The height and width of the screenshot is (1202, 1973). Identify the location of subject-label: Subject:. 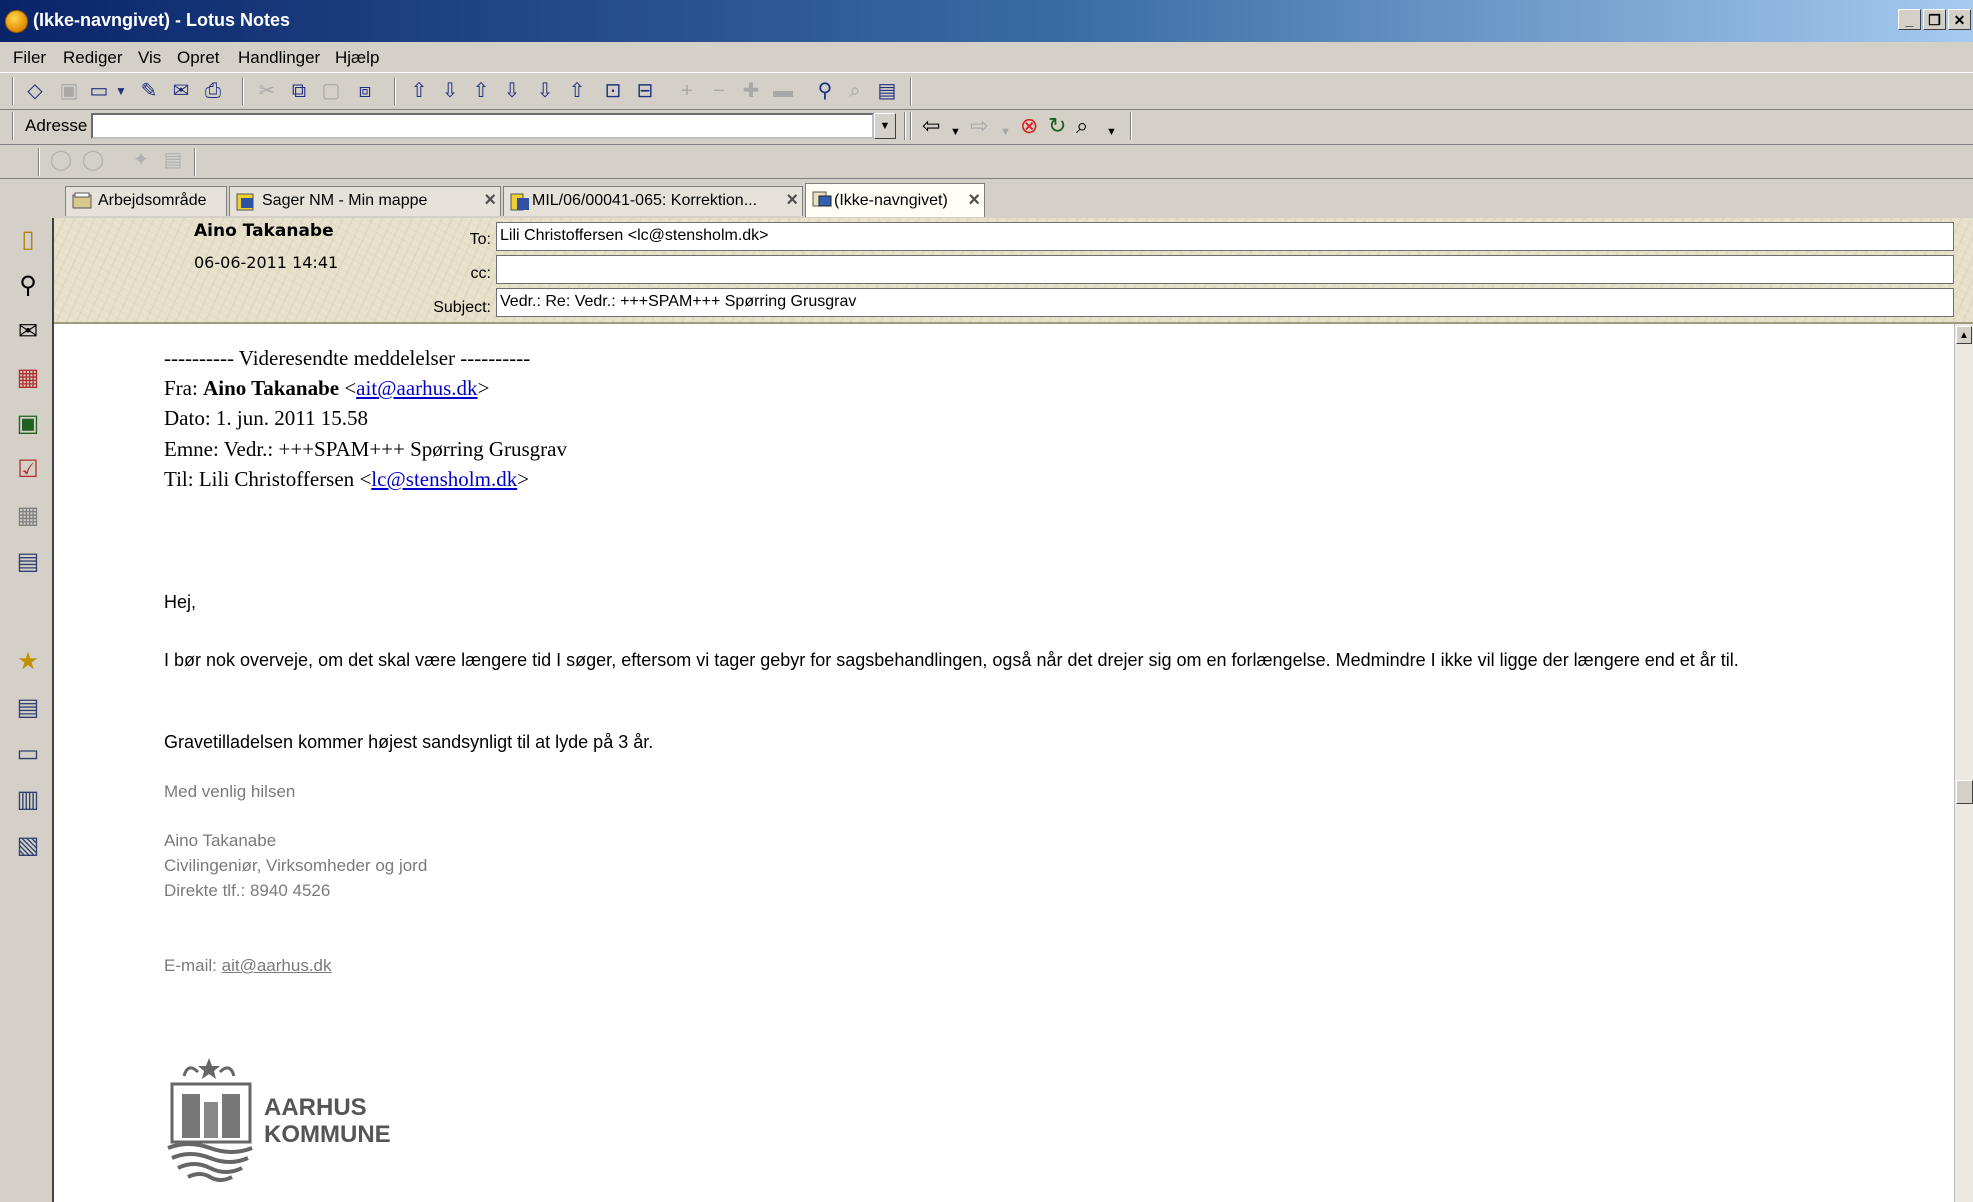
(462, 307).